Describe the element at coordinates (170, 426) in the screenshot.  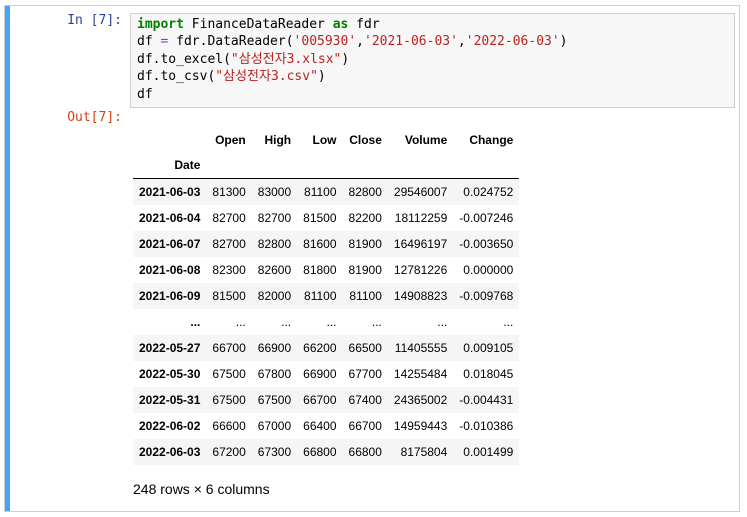
I see `row-index: 2022-06-02` at that location.